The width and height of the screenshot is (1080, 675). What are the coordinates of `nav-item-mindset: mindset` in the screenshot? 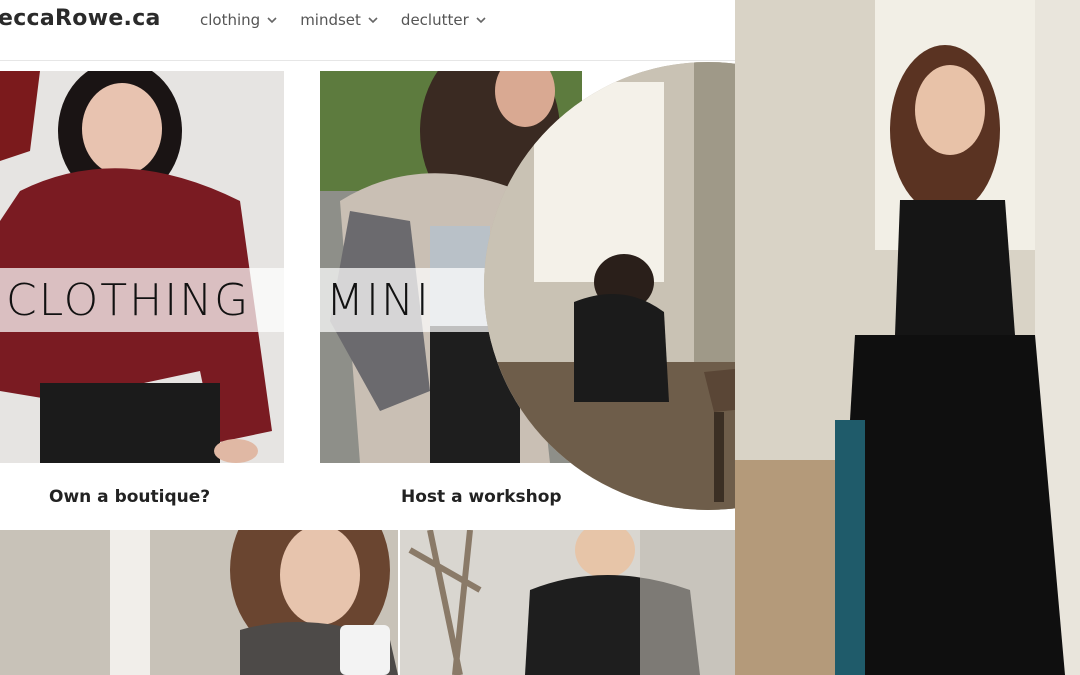 It's located at (339, 20).